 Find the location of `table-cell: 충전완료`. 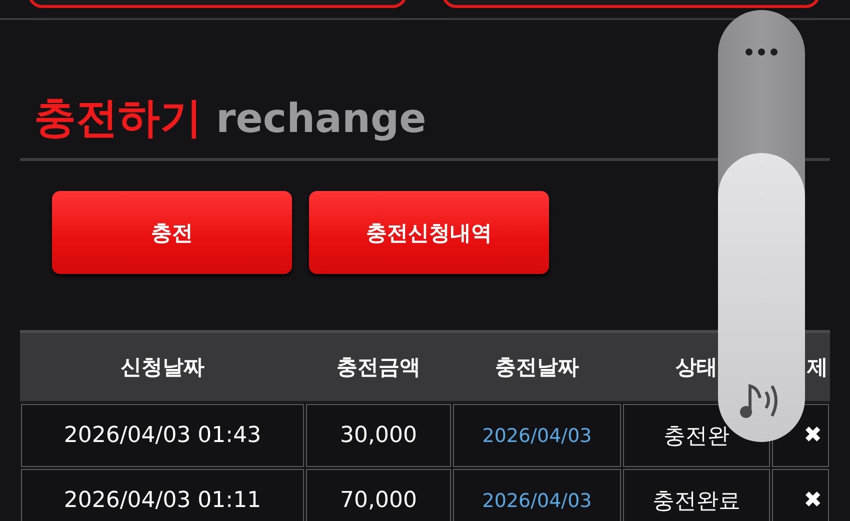

table-cell: 충전완료 is located at coordinates (696, 495).